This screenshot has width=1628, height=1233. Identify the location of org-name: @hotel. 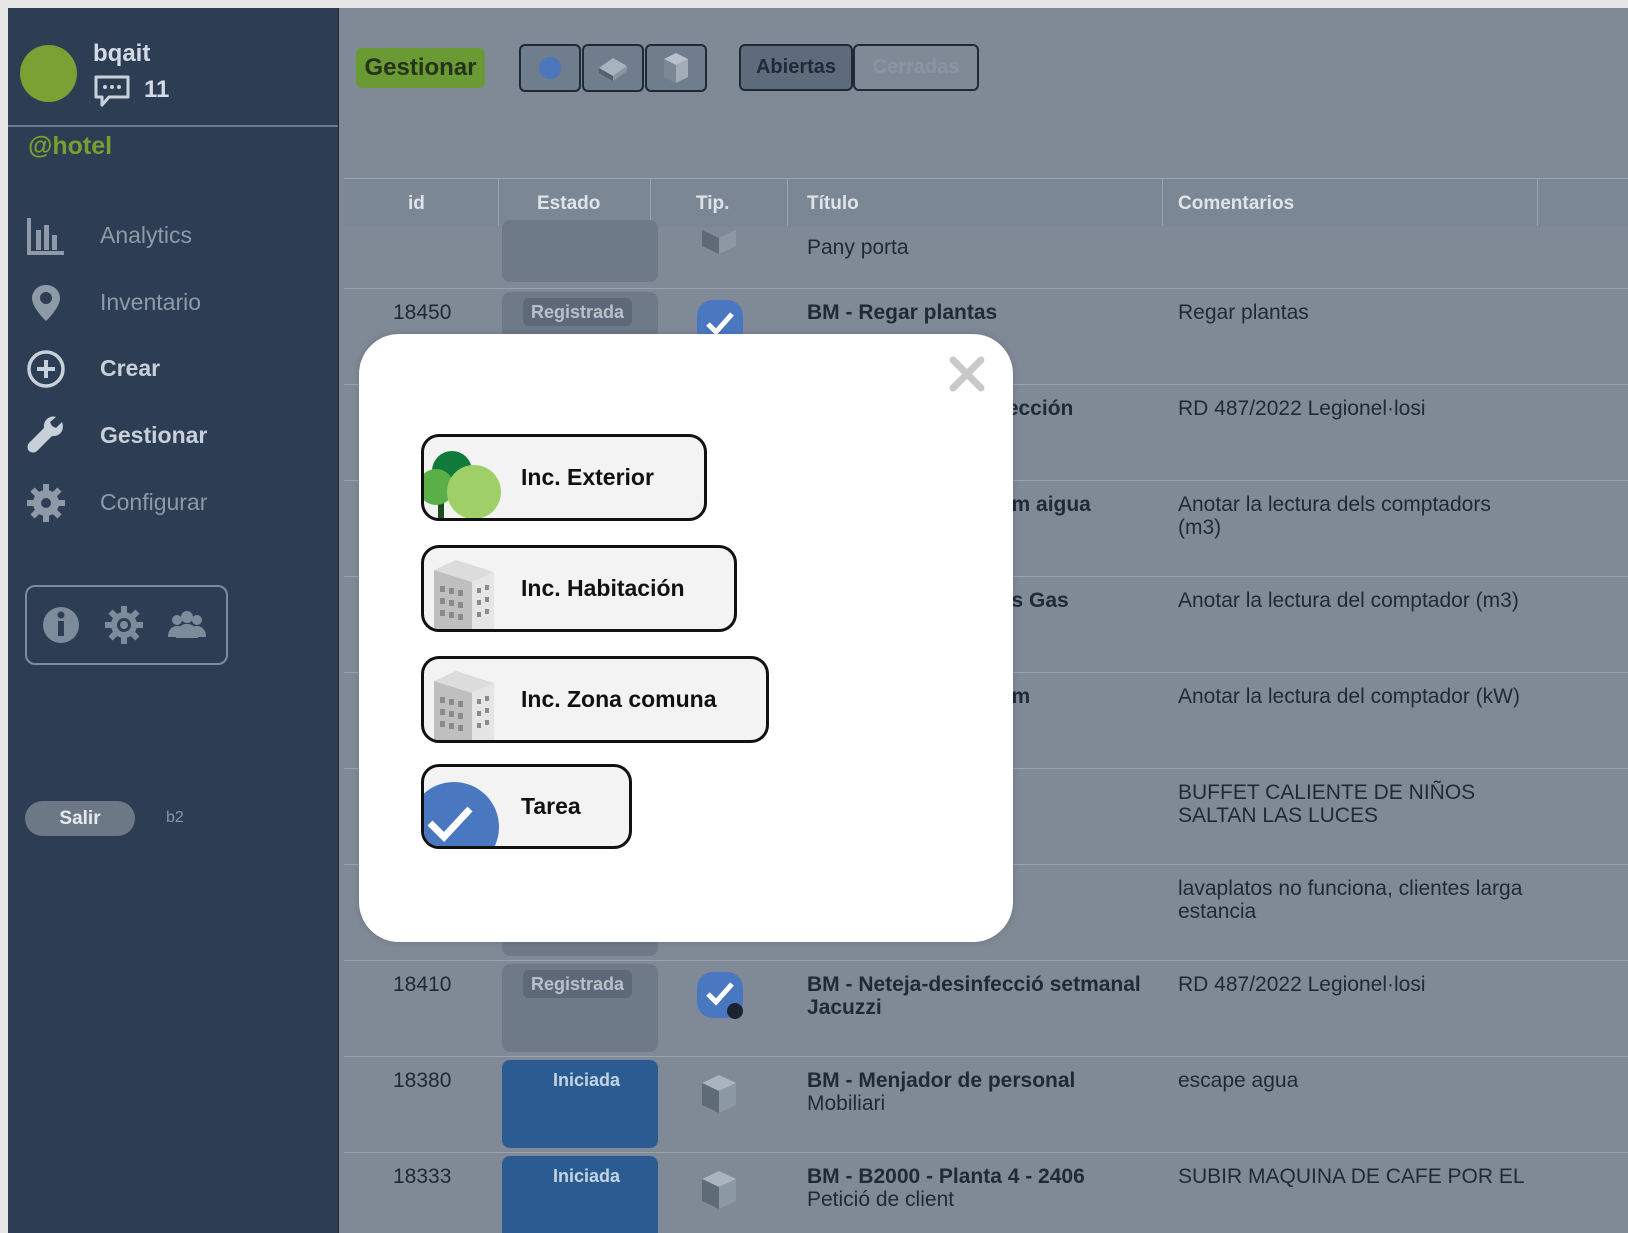
(70, 146).